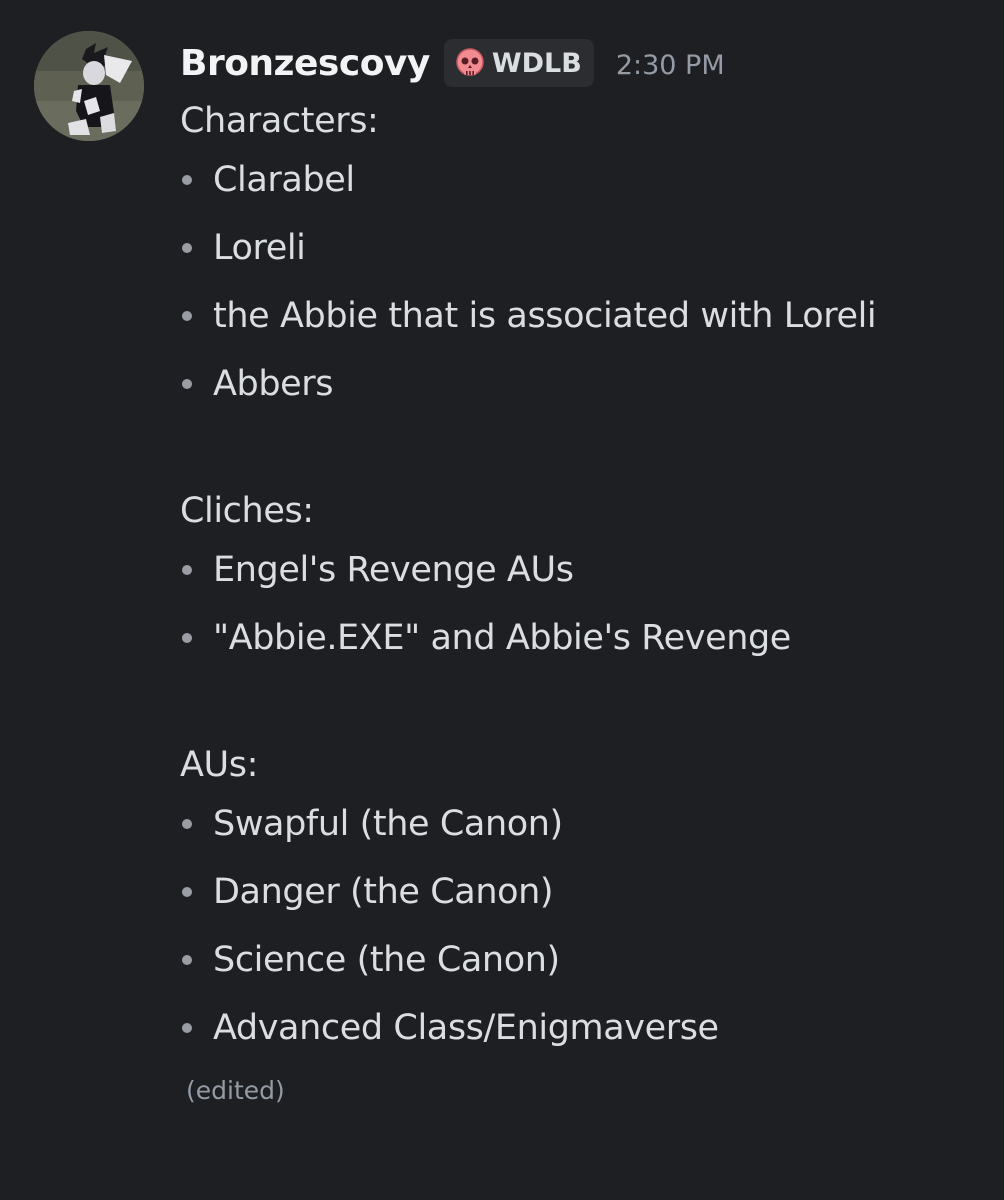 This screenshot has width=1004, height=1200. What do you see at coordinates (273, 384) in the screenshot?
I see `list-item-text: Abbers` at bounding box center [273, 384].